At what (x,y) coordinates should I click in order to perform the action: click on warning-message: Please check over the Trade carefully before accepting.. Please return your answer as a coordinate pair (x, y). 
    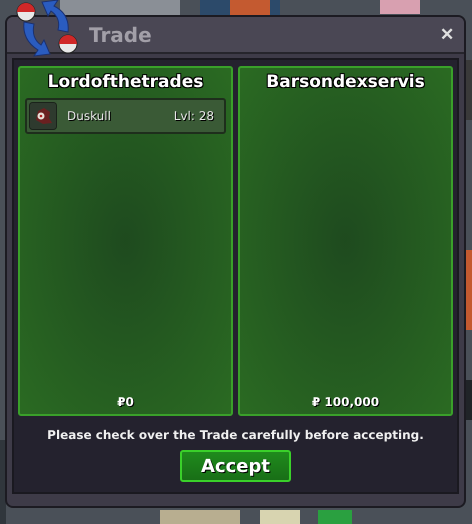
    Looking at the image, I should click on (235, 435).